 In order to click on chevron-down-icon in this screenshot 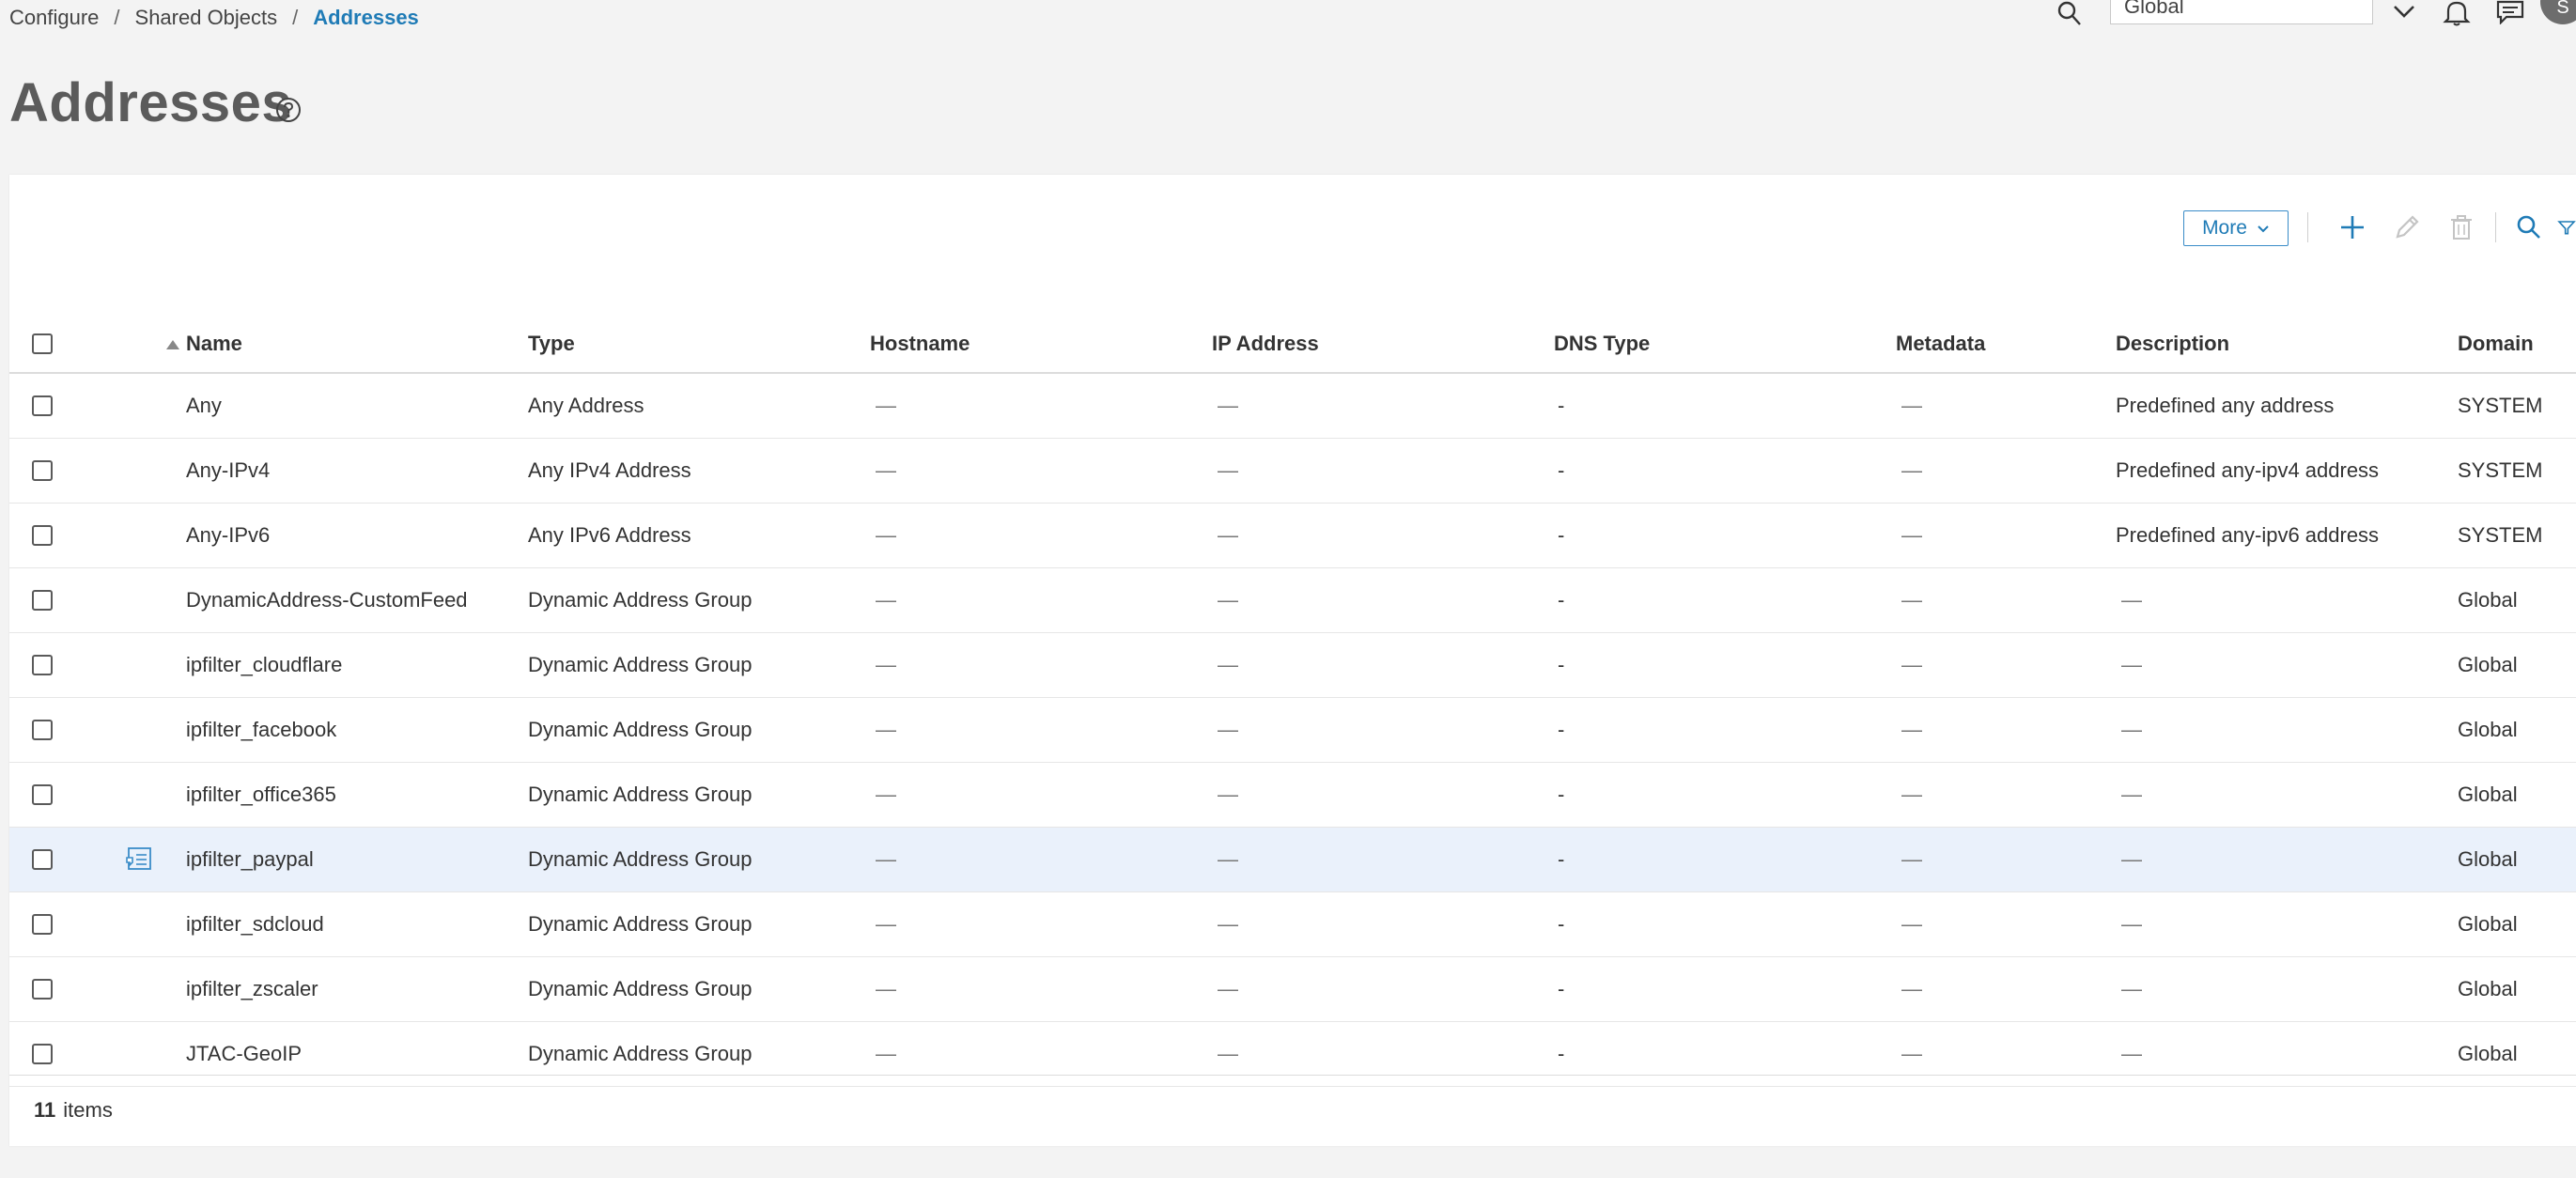, I will do `click(2404, 12)`.